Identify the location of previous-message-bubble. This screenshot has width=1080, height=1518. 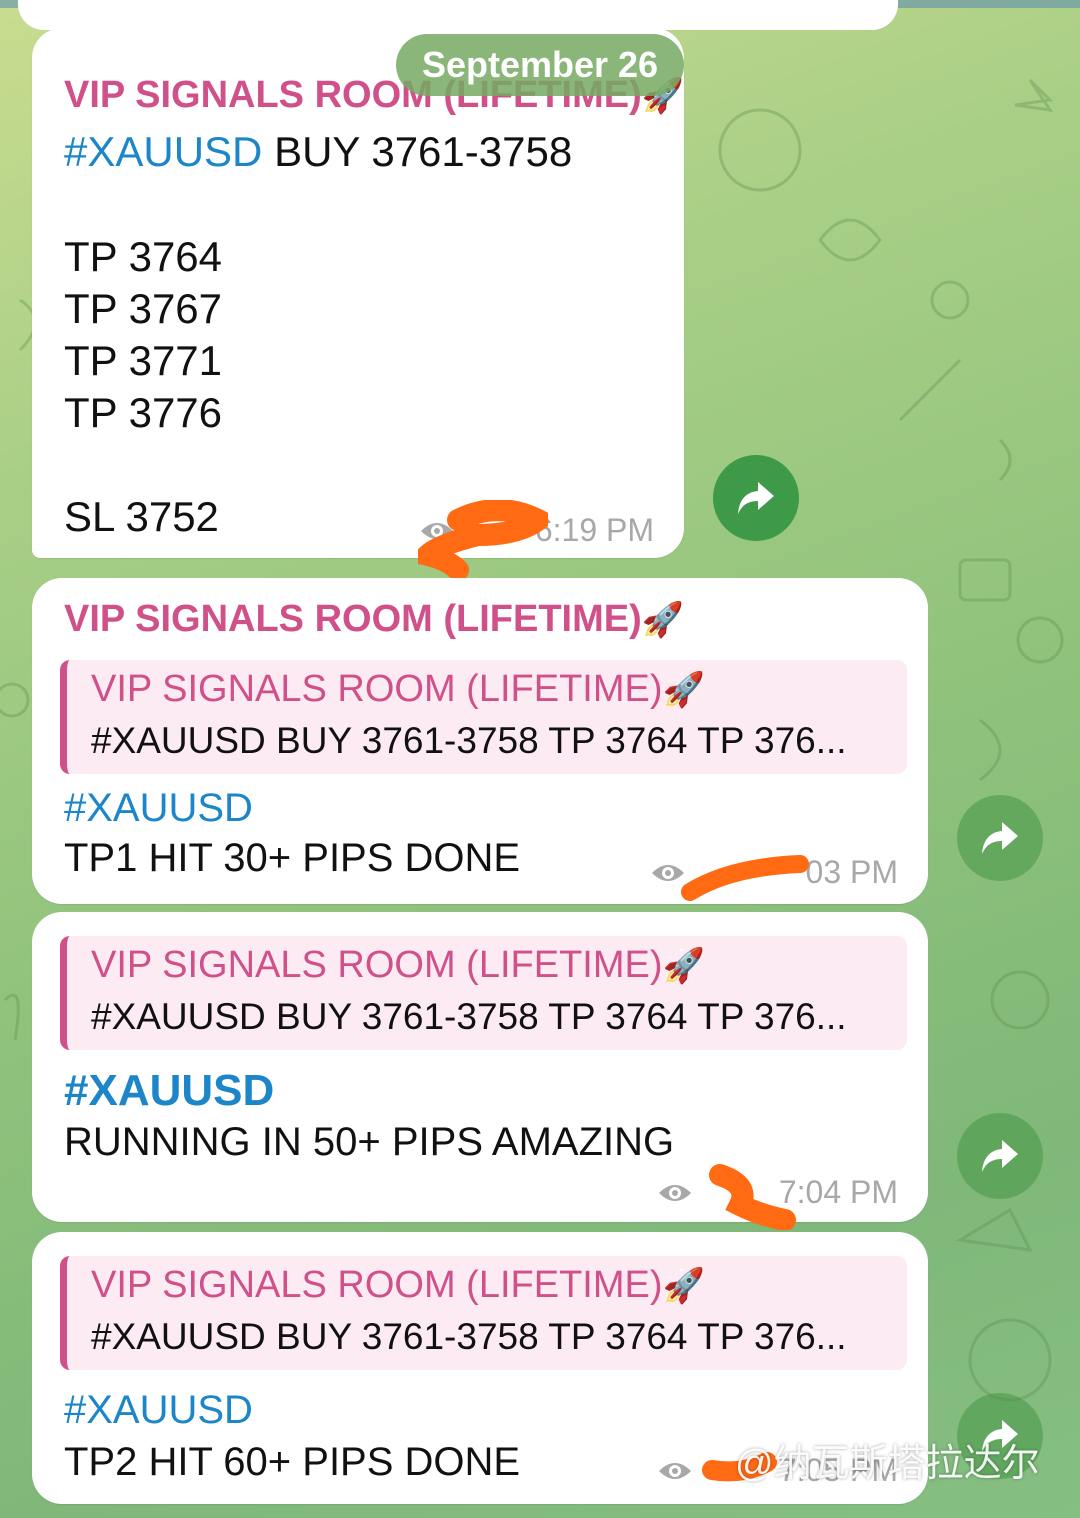
(458, 15).